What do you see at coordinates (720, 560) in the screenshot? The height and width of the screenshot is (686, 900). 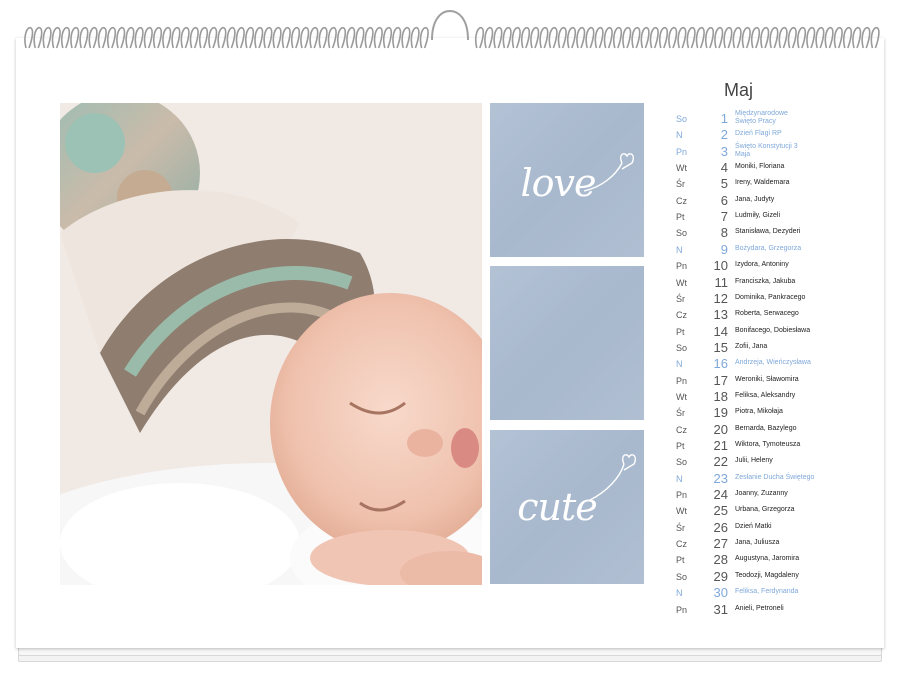 I see `day-number: 28` at bounding box center [720, 560].